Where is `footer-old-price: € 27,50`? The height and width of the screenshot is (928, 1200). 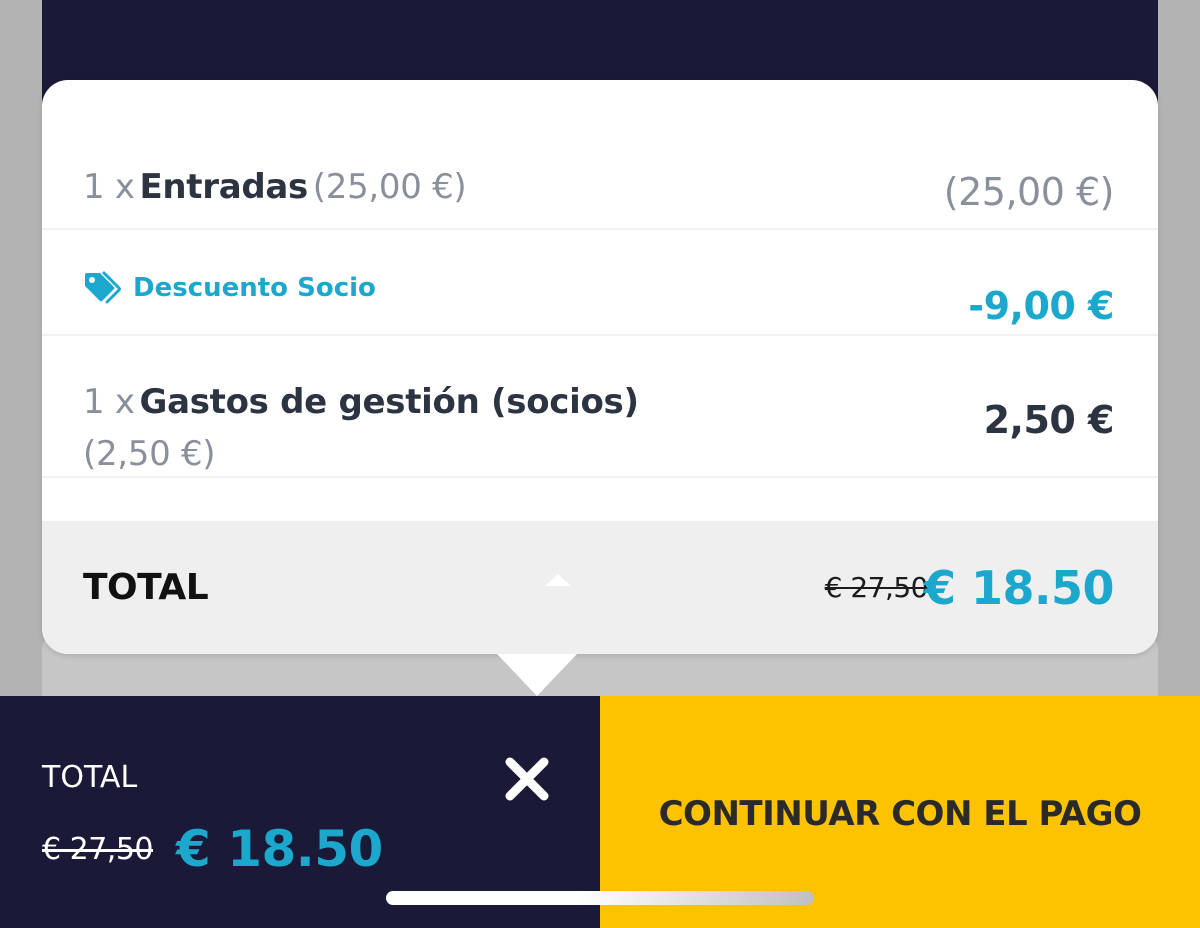 footer-old-price: € 27,50 is located at coordinates (98, 849).